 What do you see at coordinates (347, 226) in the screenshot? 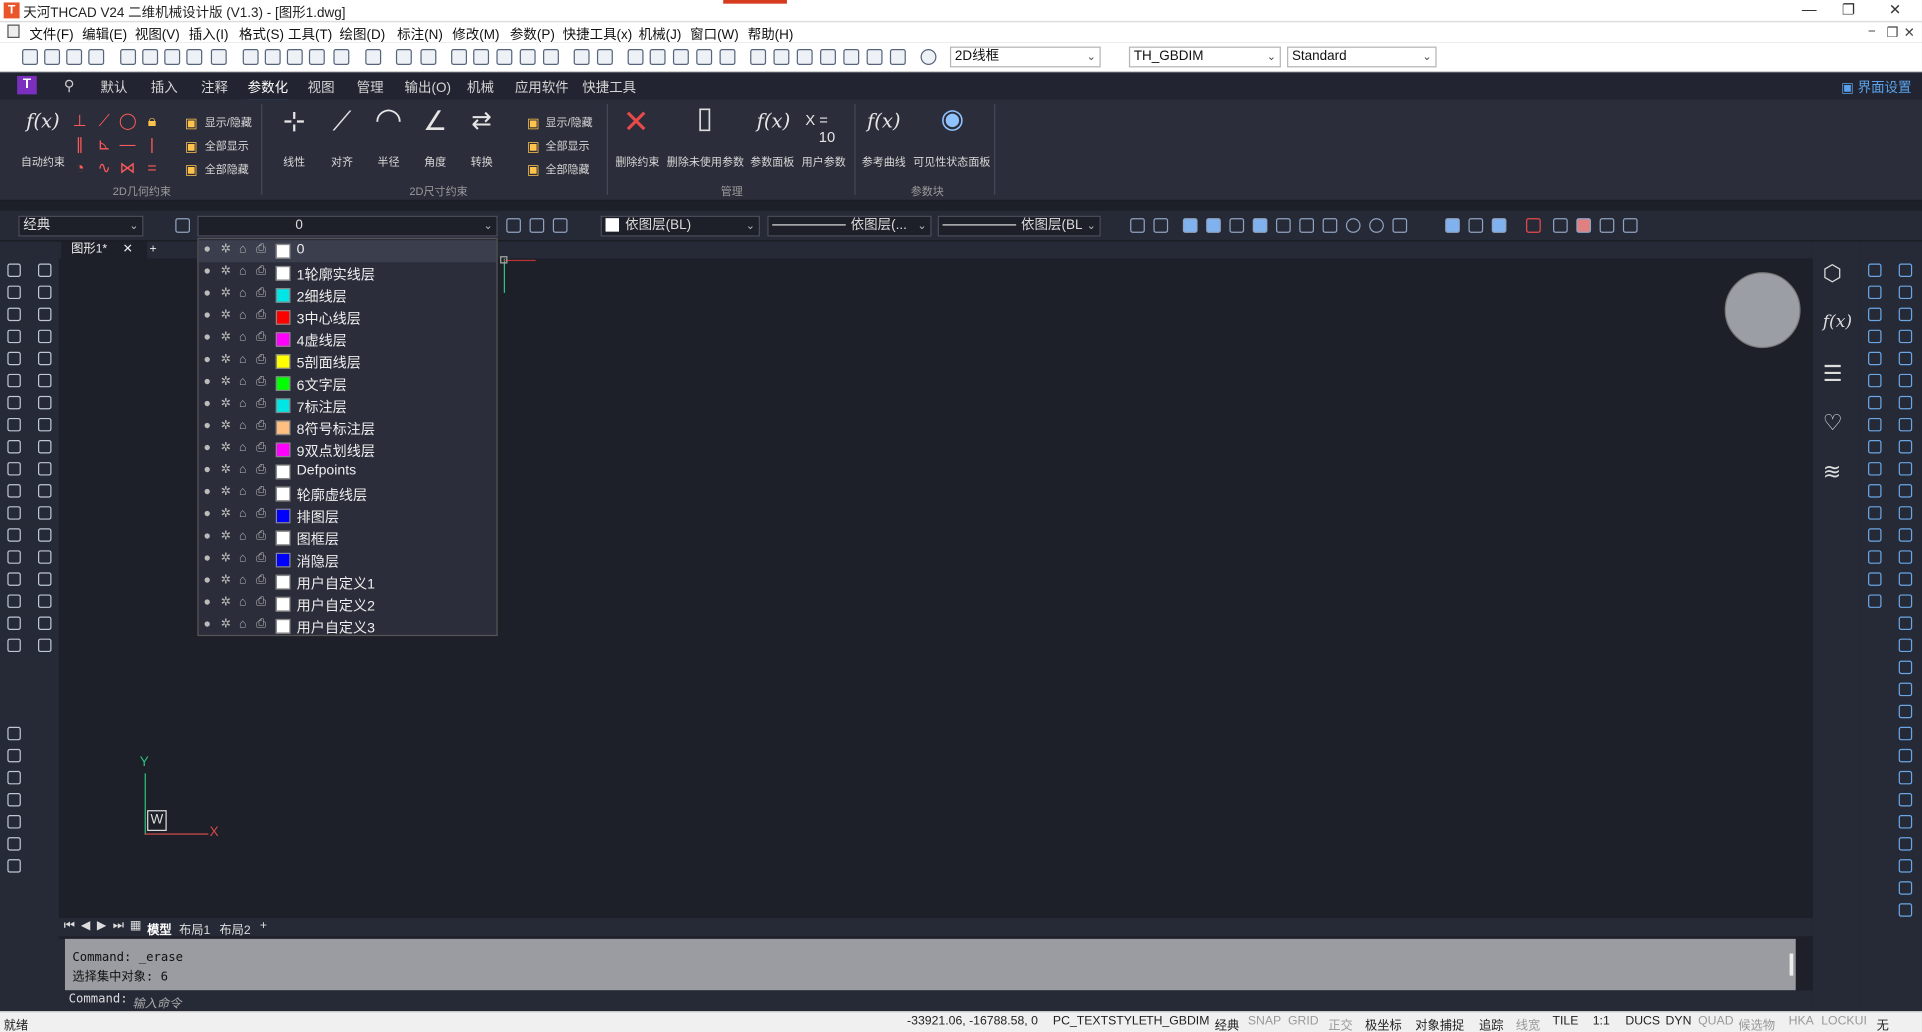
I see `layer-select: 0 ⌄` at bounding box center [347, 226].